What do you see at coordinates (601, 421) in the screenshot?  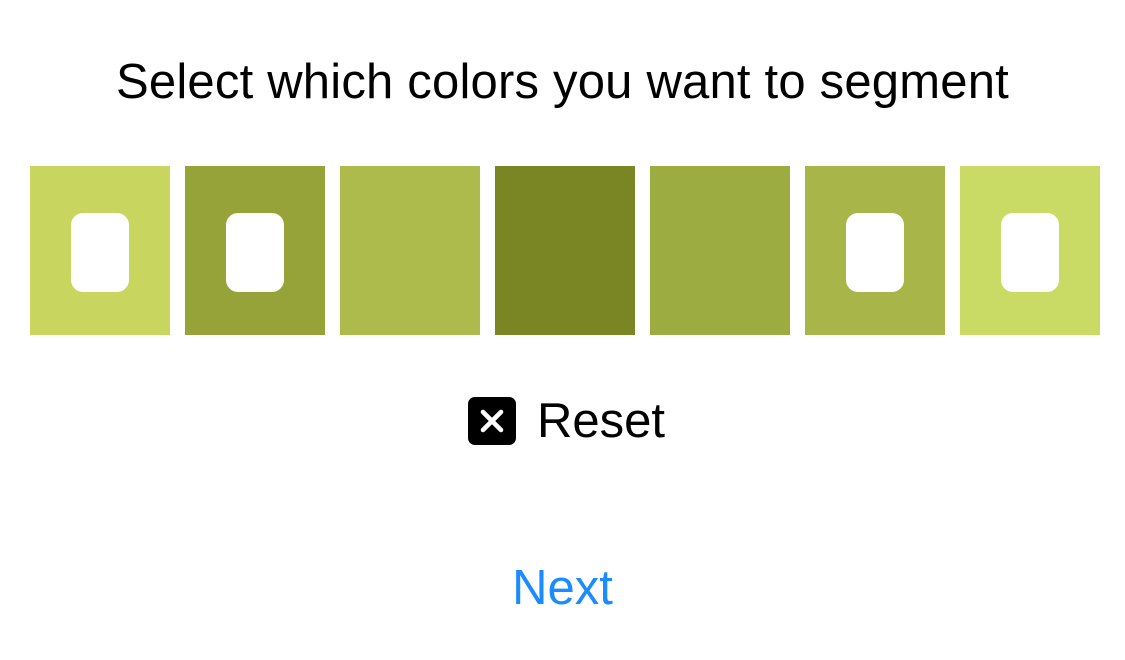 I see `reset-label: Reset` at bounding box center [601, 421].